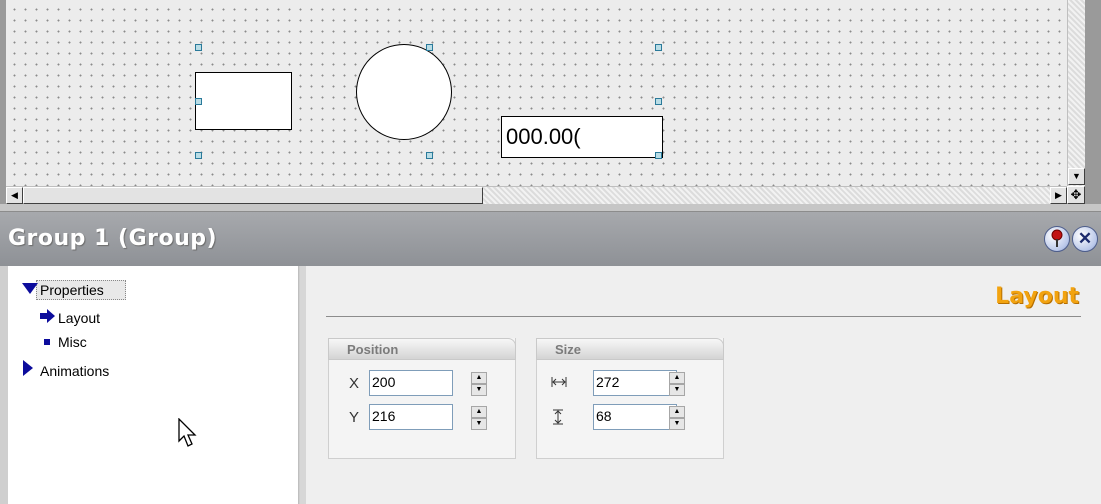 Image resolution: width=1101 pixels, height=504 pixels. I want to click on move-view-icon: ✥, so click(1076, 195).